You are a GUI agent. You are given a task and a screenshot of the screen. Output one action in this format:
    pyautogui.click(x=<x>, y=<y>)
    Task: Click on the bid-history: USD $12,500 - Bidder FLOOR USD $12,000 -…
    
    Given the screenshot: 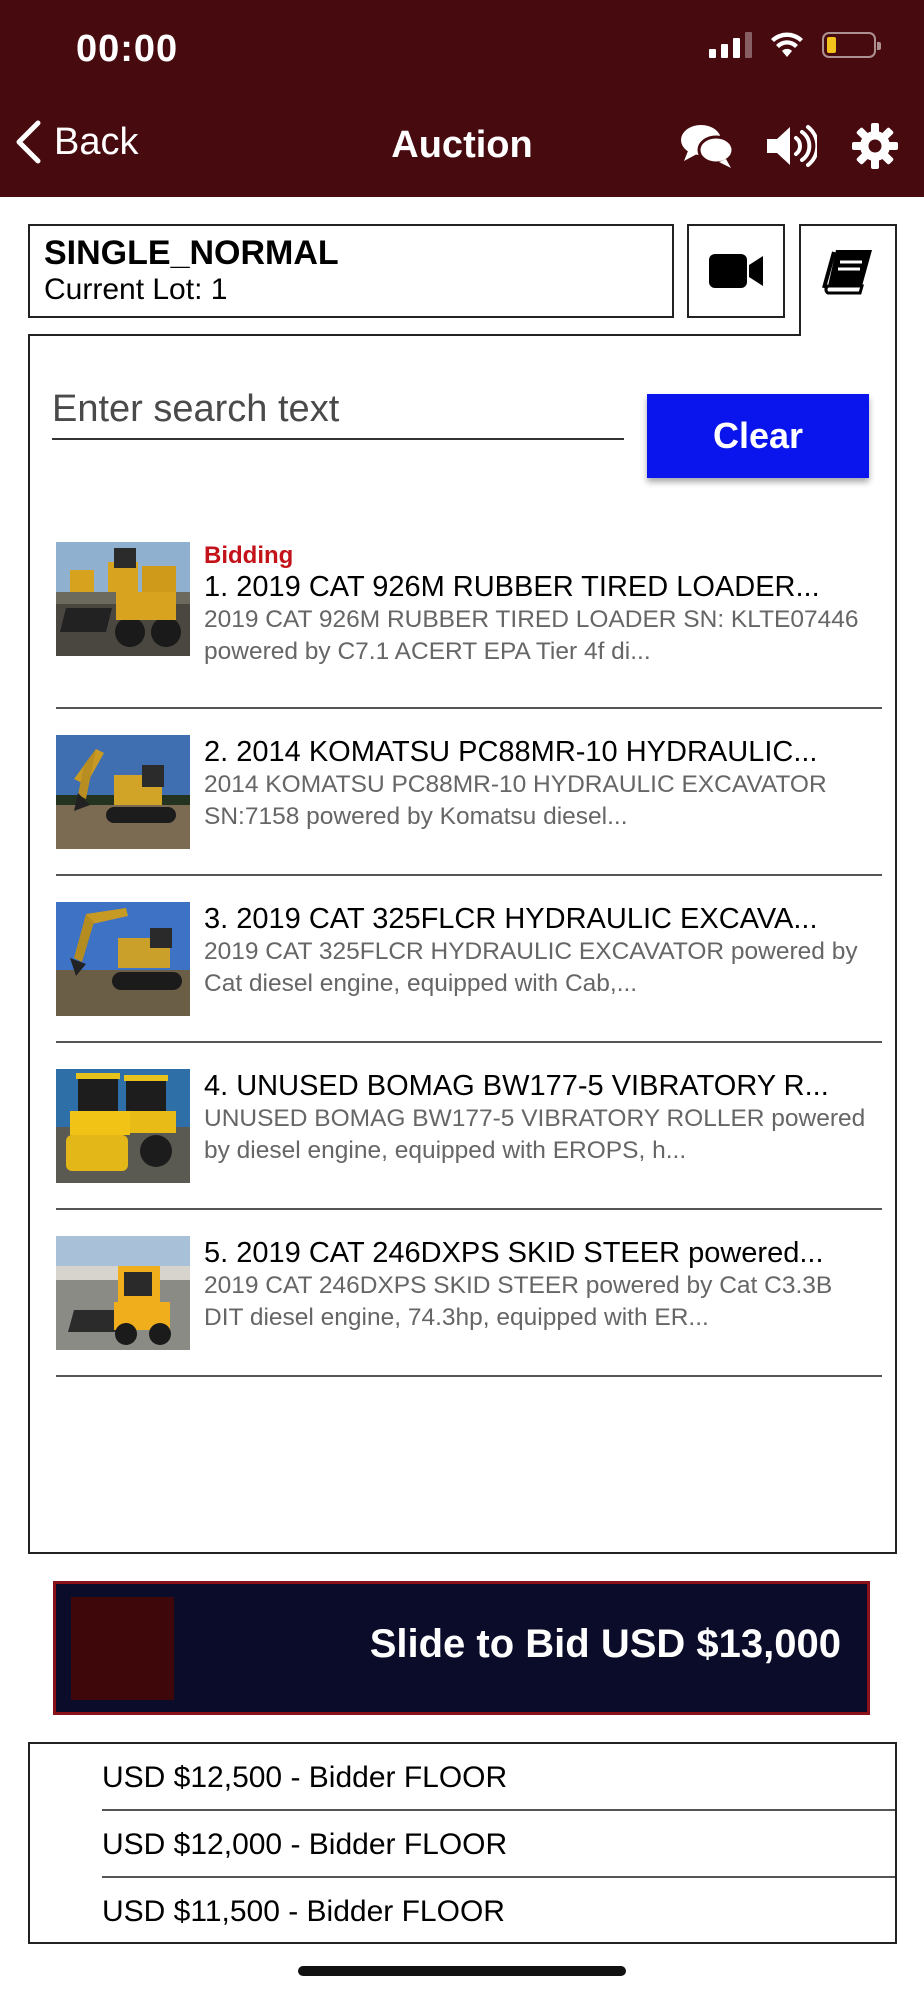 What is the action you would take?
    pyautogui.click(x=462, y=1843)
    